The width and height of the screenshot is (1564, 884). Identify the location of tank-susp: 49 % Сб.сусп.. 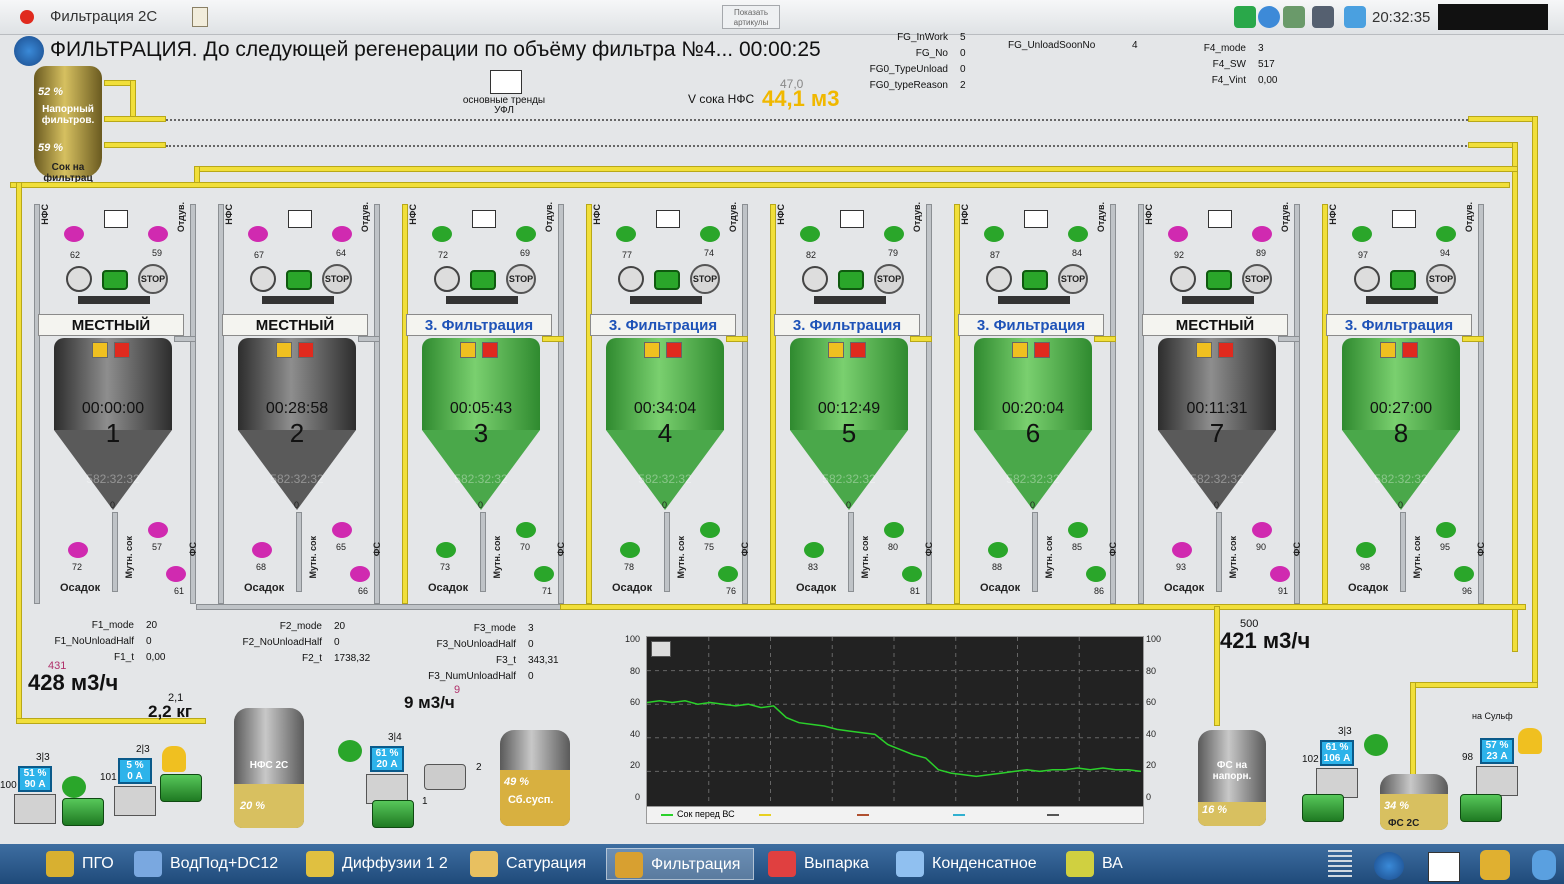
(535, 778).